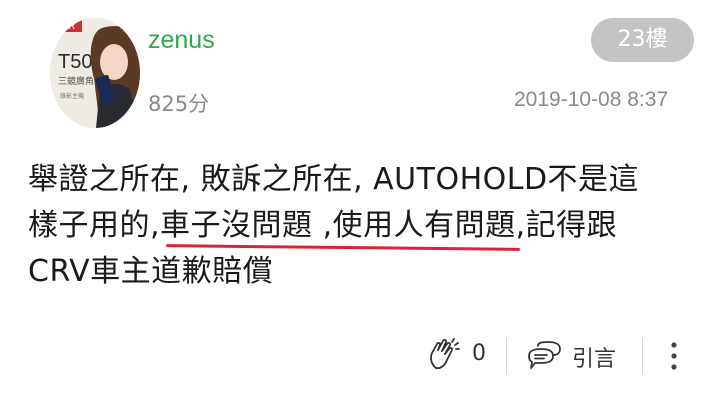 Image resolution: width=720 pixels, height=402 pixels. What do you see at coordinates (334, 179) in the screenshot?
I see `post-line: 舉證之所在, 敗訴之所在, AUTOHOLD不是這` at bounding box center [334, 179].